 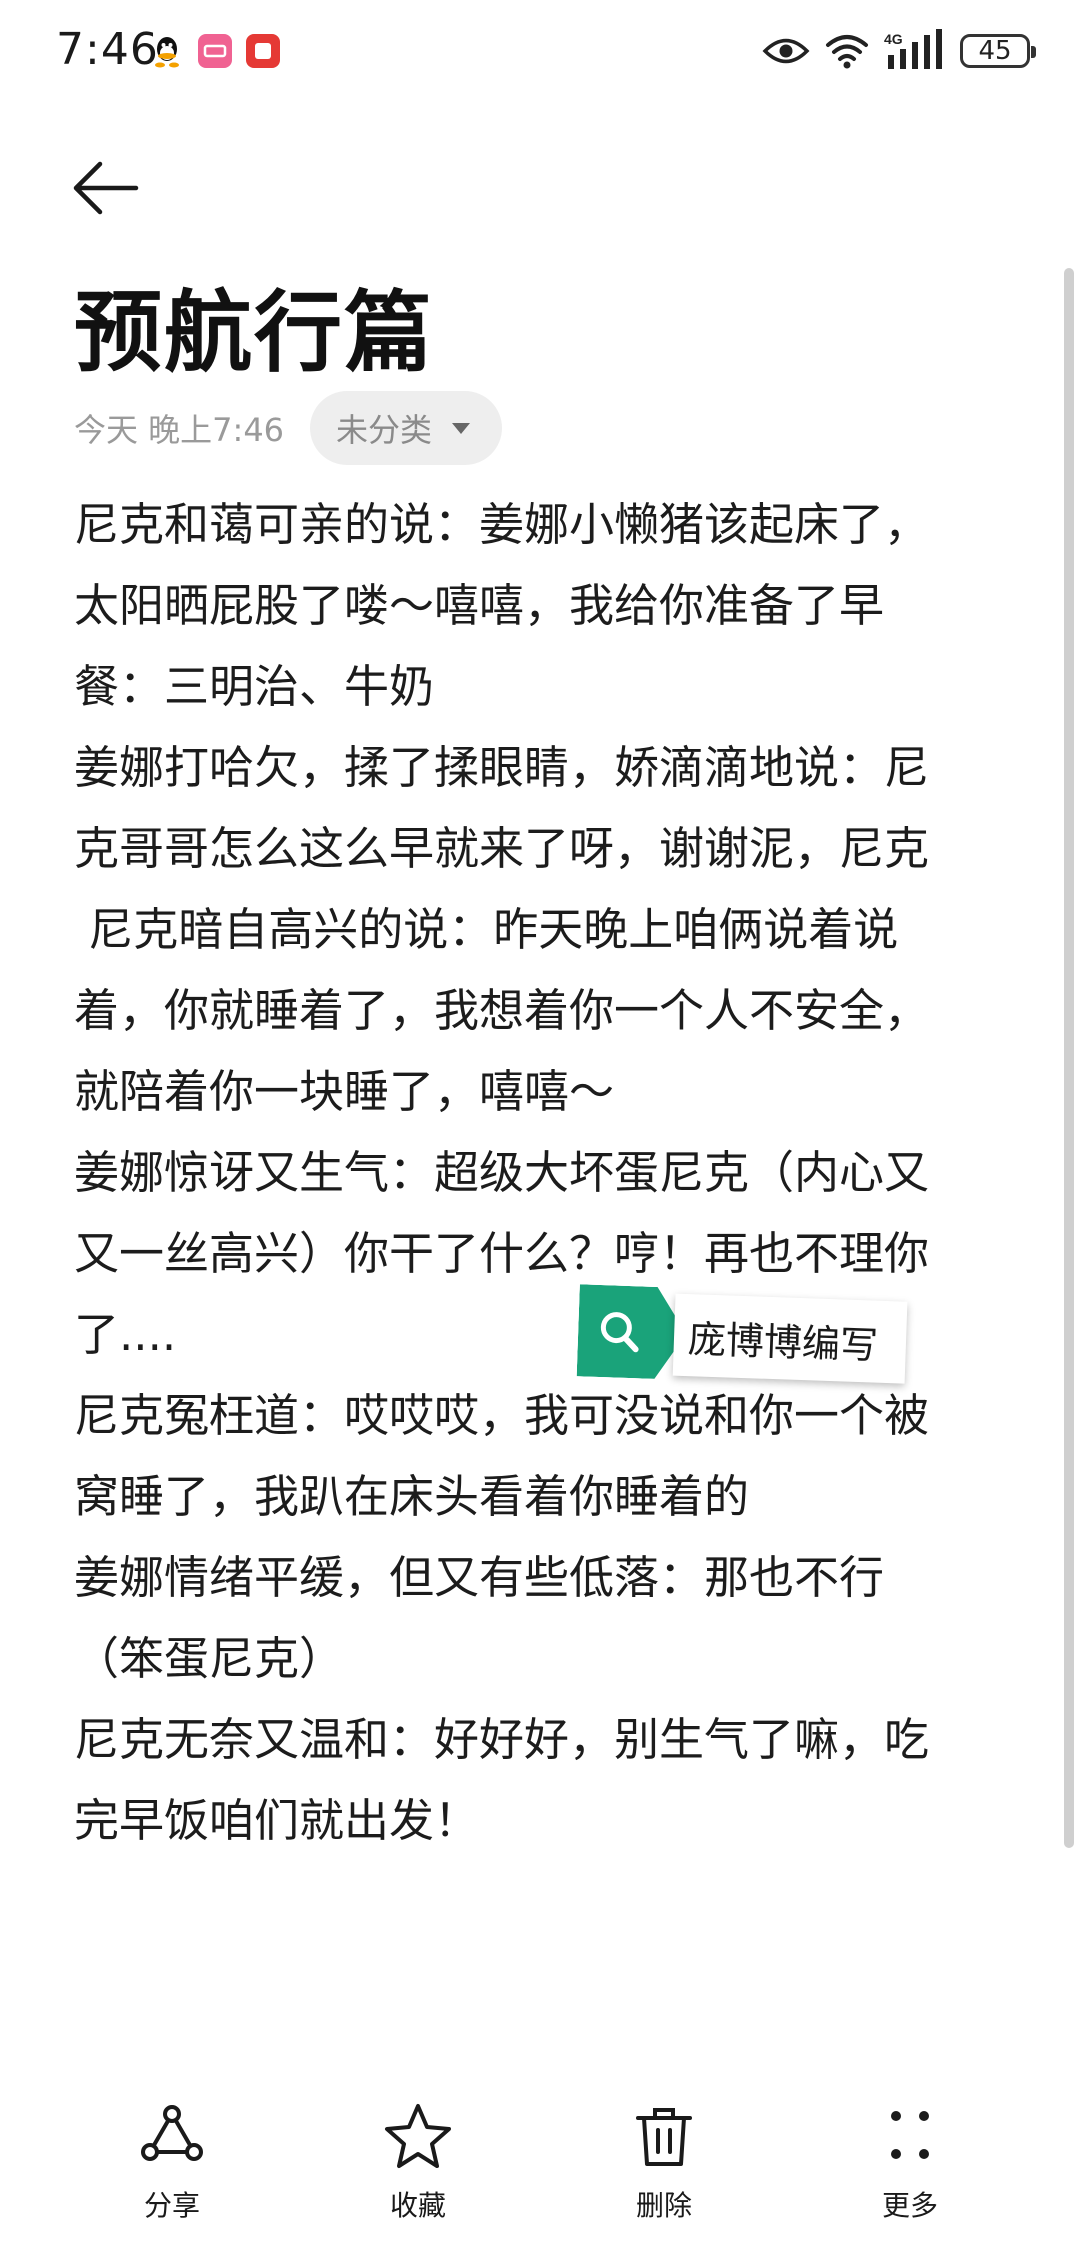 I want to click on more-label: 更多, so click(x=909, y=2205).